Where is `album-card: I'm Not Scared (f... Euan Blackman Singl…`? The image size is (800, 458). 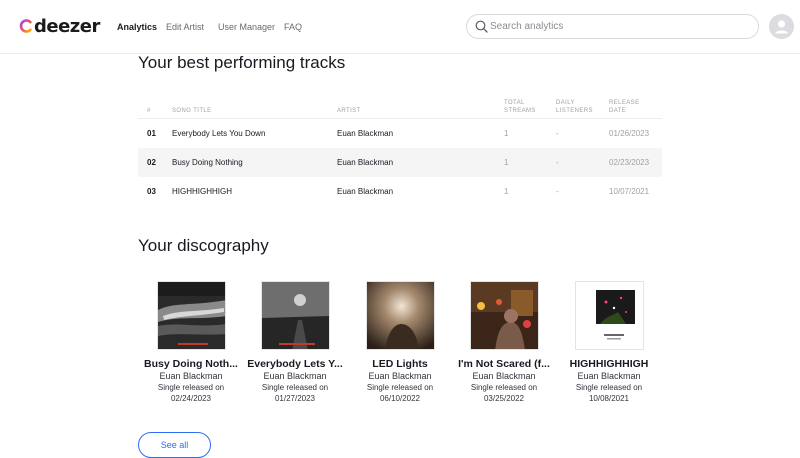 album-card: I'm Not Scared (f... Euan Blackman Singl… is located at coordinates (504, 342).